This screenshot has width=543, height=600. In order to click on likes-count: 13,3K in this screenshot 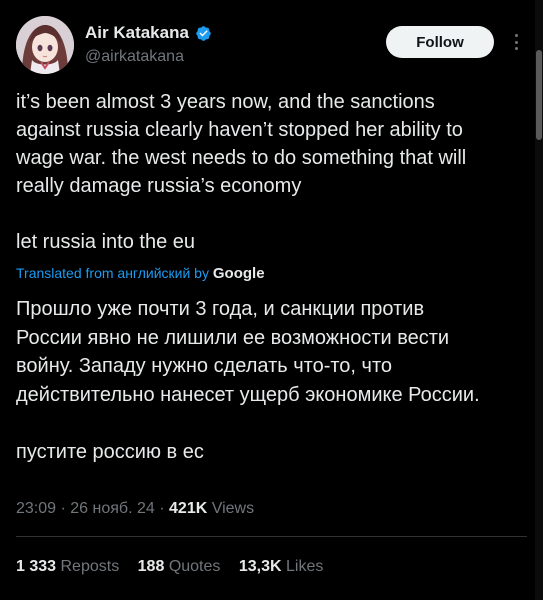, I will do `click(260, 566)`.